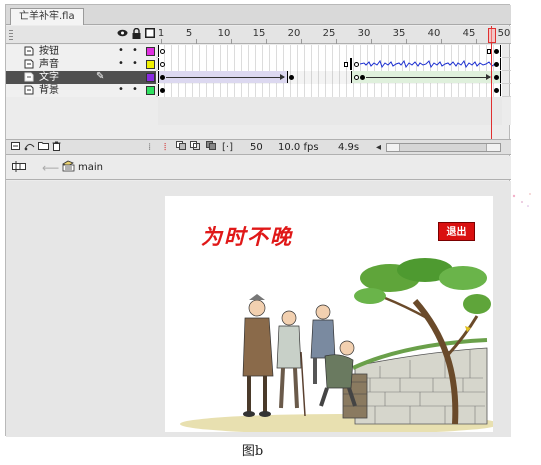 Image resolution: width=541 pixels, height=465 pixels. Describe the element at coordinates (19, 168) in the screenshot. I see `timeline-toggle-icon` at that location.